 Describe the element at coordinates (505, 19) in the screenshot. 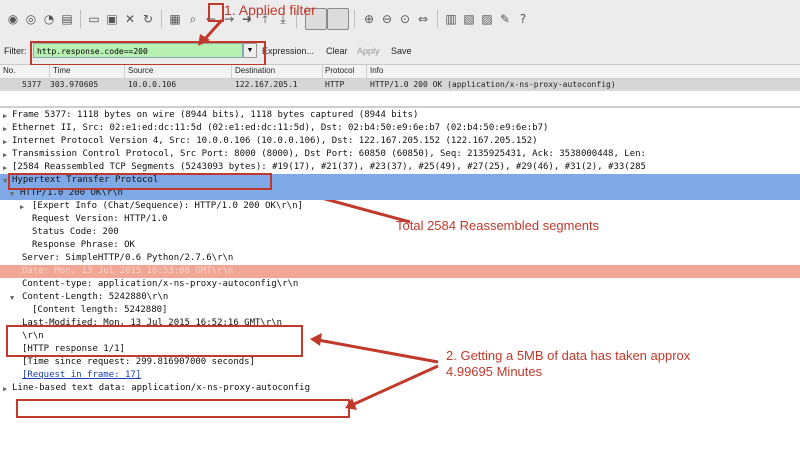

I see `preferences-icon: ✎` at that location.